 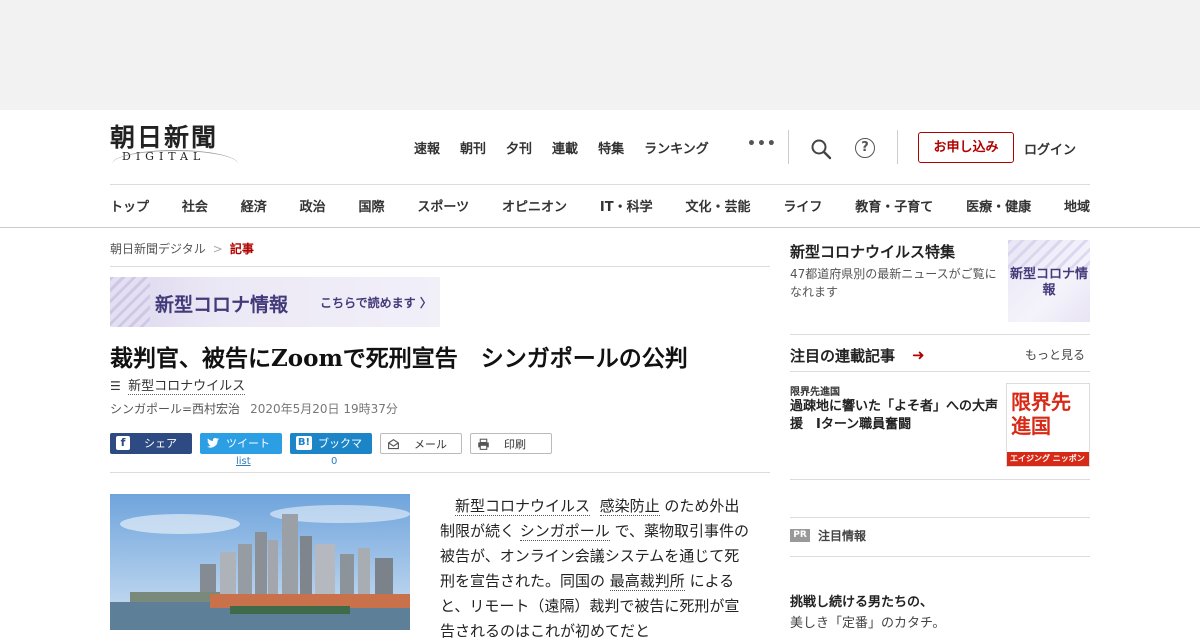 What do you see at coordinates (519, 147) in the screenshot?
I see `nav-yukan: 夕刊` at bounding box center [519, 147].